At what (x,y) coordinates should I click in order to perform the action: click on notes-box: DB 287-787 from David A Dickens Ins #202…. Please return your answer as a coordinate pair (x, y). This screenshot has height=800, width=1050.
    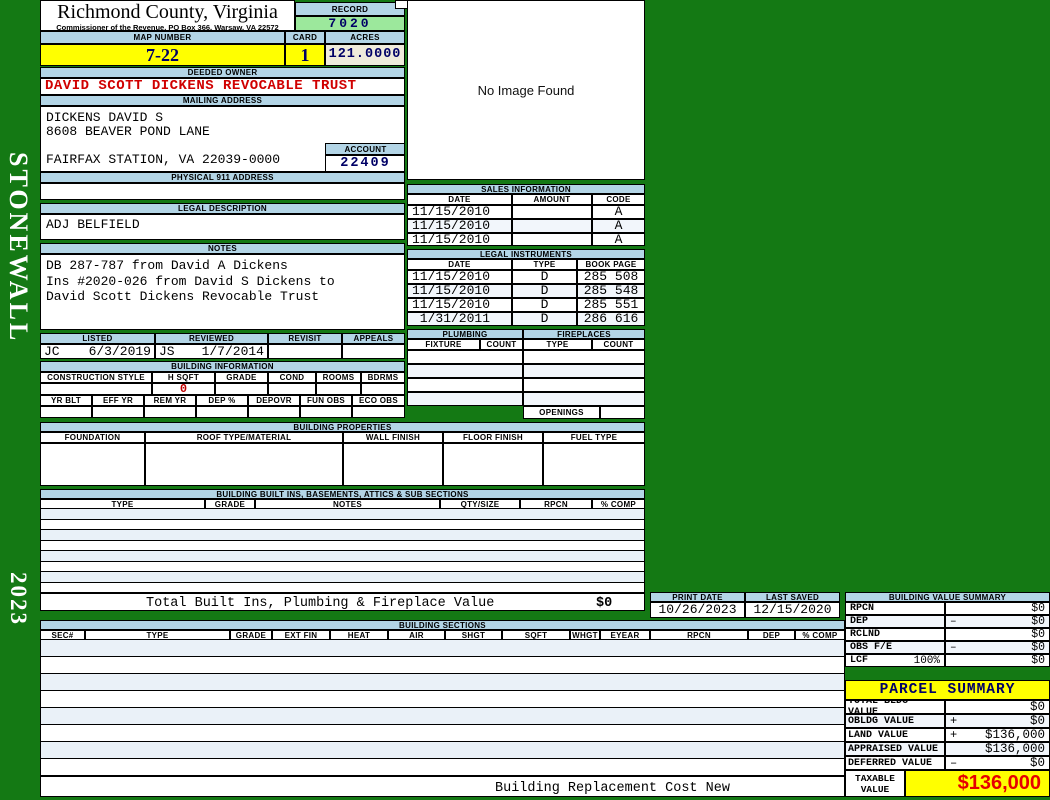
    Looking at the image, I should click on (222, 292).